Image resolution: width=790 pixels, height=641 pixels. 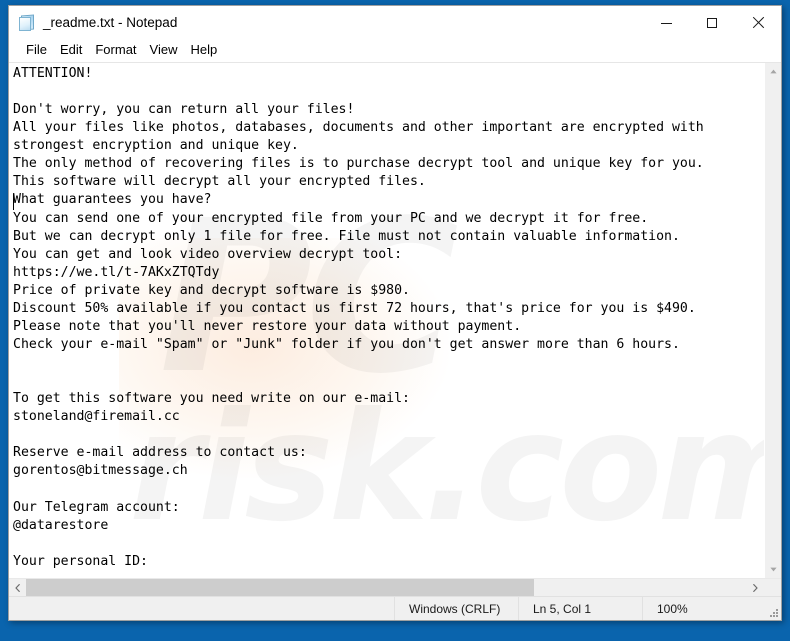 I want to click on scroll-up-icon, so click(x=773, y=71).